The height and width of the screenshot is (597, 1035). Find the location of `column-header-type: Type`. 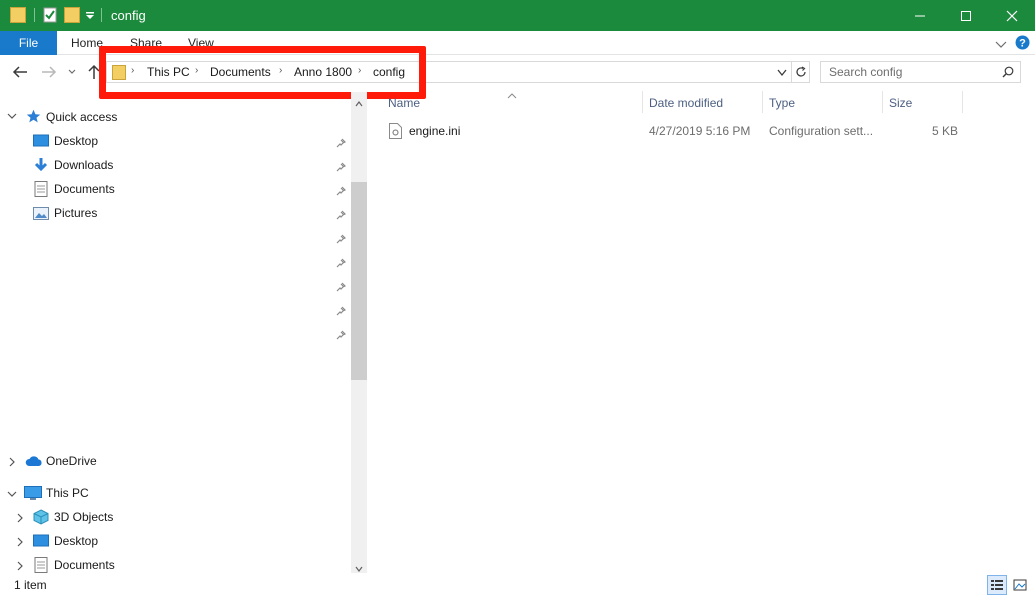

column-header-type: Type is located at coordinates (782, 103).